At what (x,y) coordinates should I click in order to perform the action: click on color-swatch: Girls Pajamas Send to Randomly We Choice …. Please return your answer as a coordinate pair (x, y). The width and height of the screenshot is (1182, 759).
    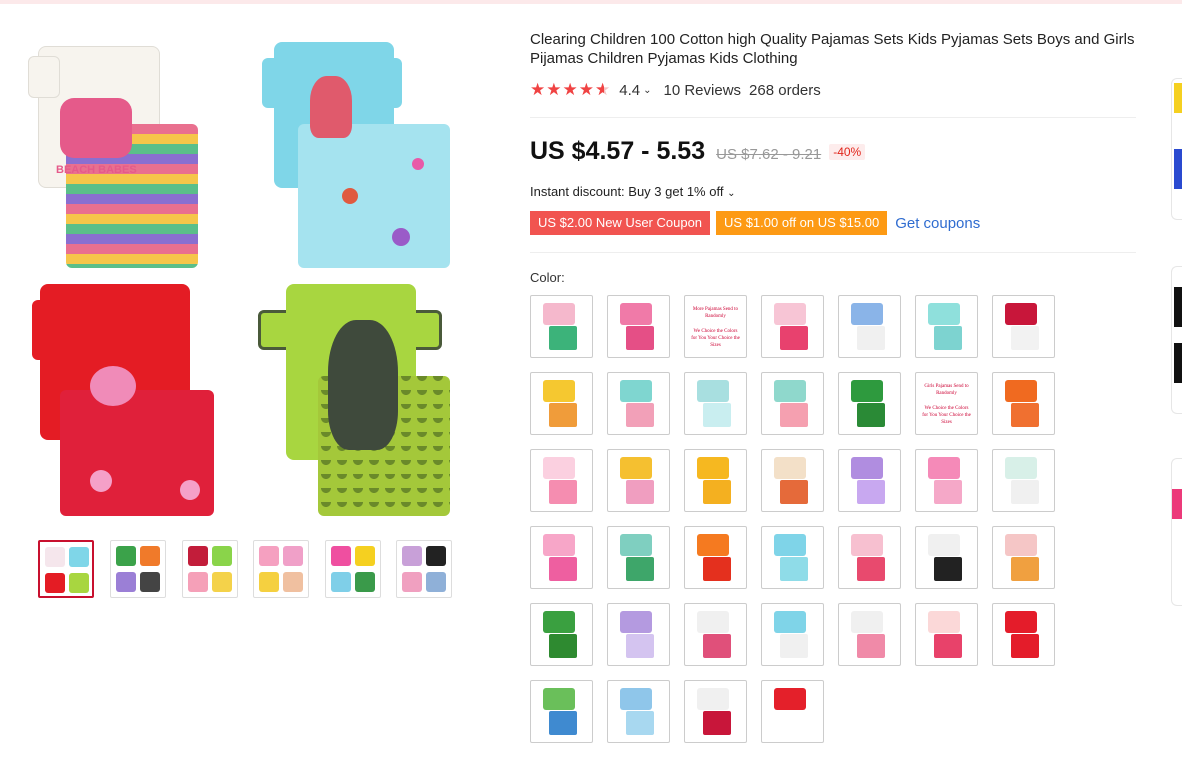
    Looking at the image, I should click on (946, 403).